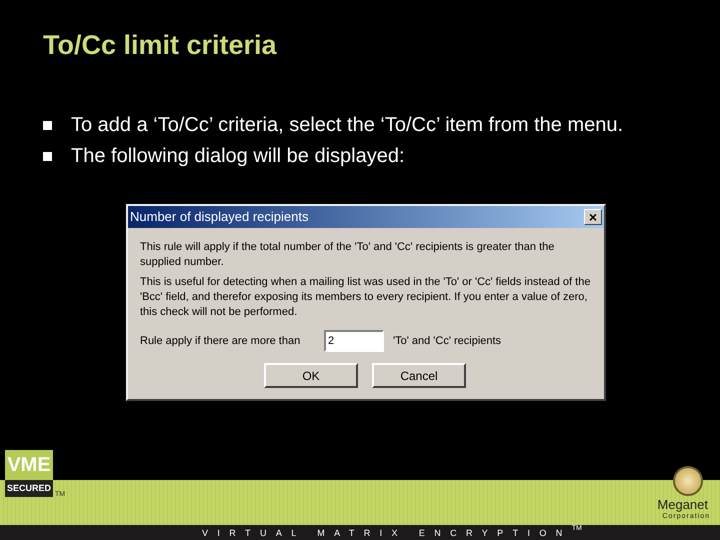  What do you see at coordinates (221, 341) in the screenshot?
I see `rule-label: Rule apply if there are more than` at bounding box center [221, 341].